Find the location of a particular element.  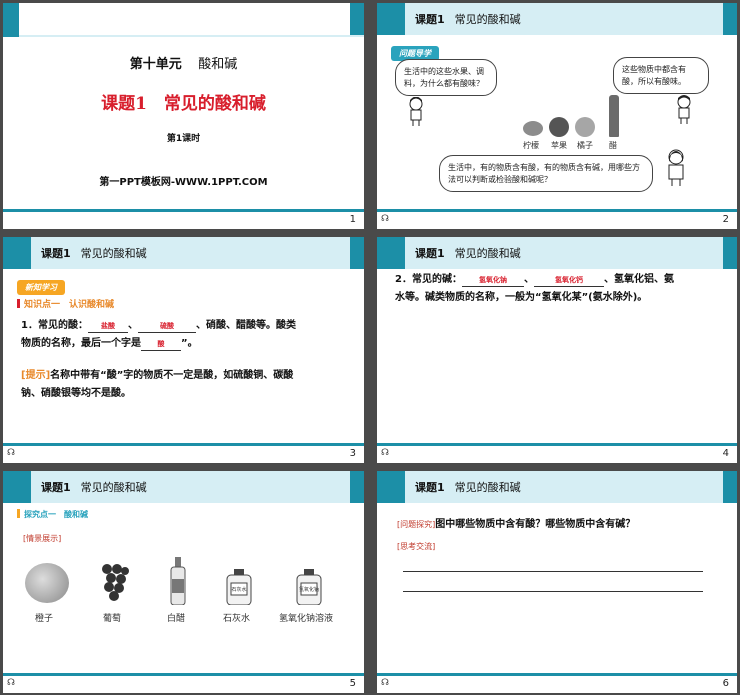

item-label-orange: 橙子 is located at coordinates (44, 619).